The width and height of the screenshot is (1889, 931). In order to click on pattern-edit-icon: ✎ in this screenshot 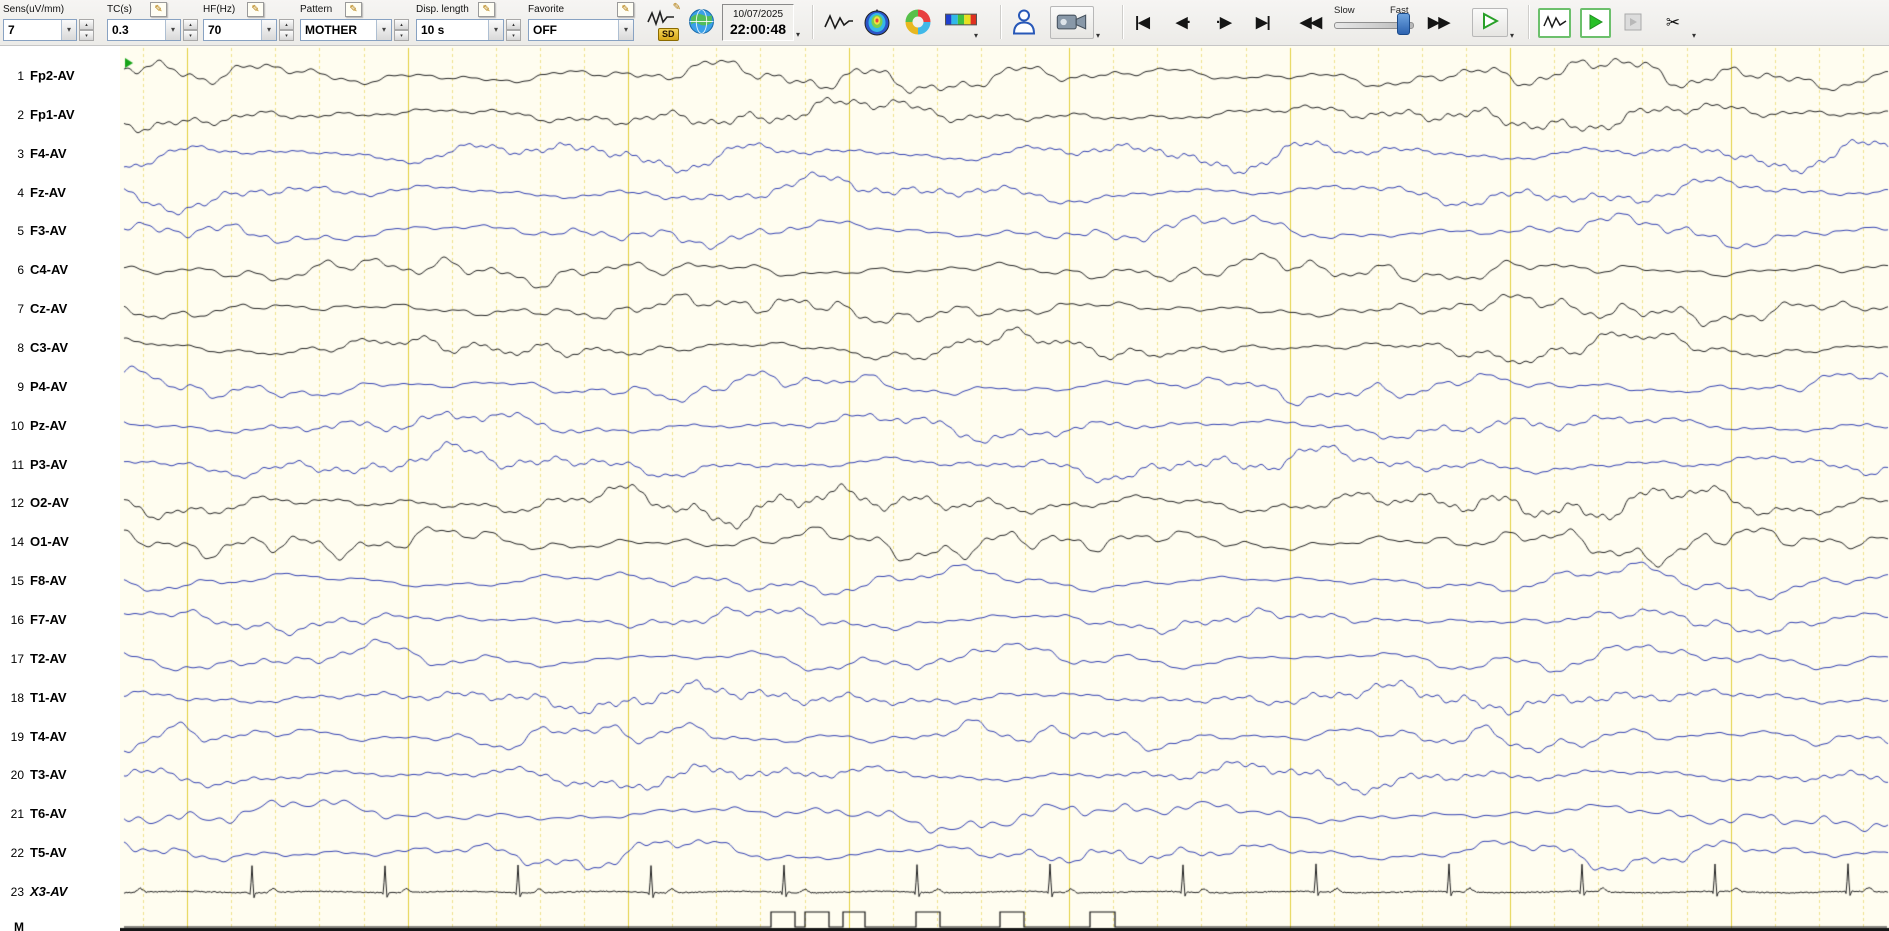, I will do `click(353, 9)`.